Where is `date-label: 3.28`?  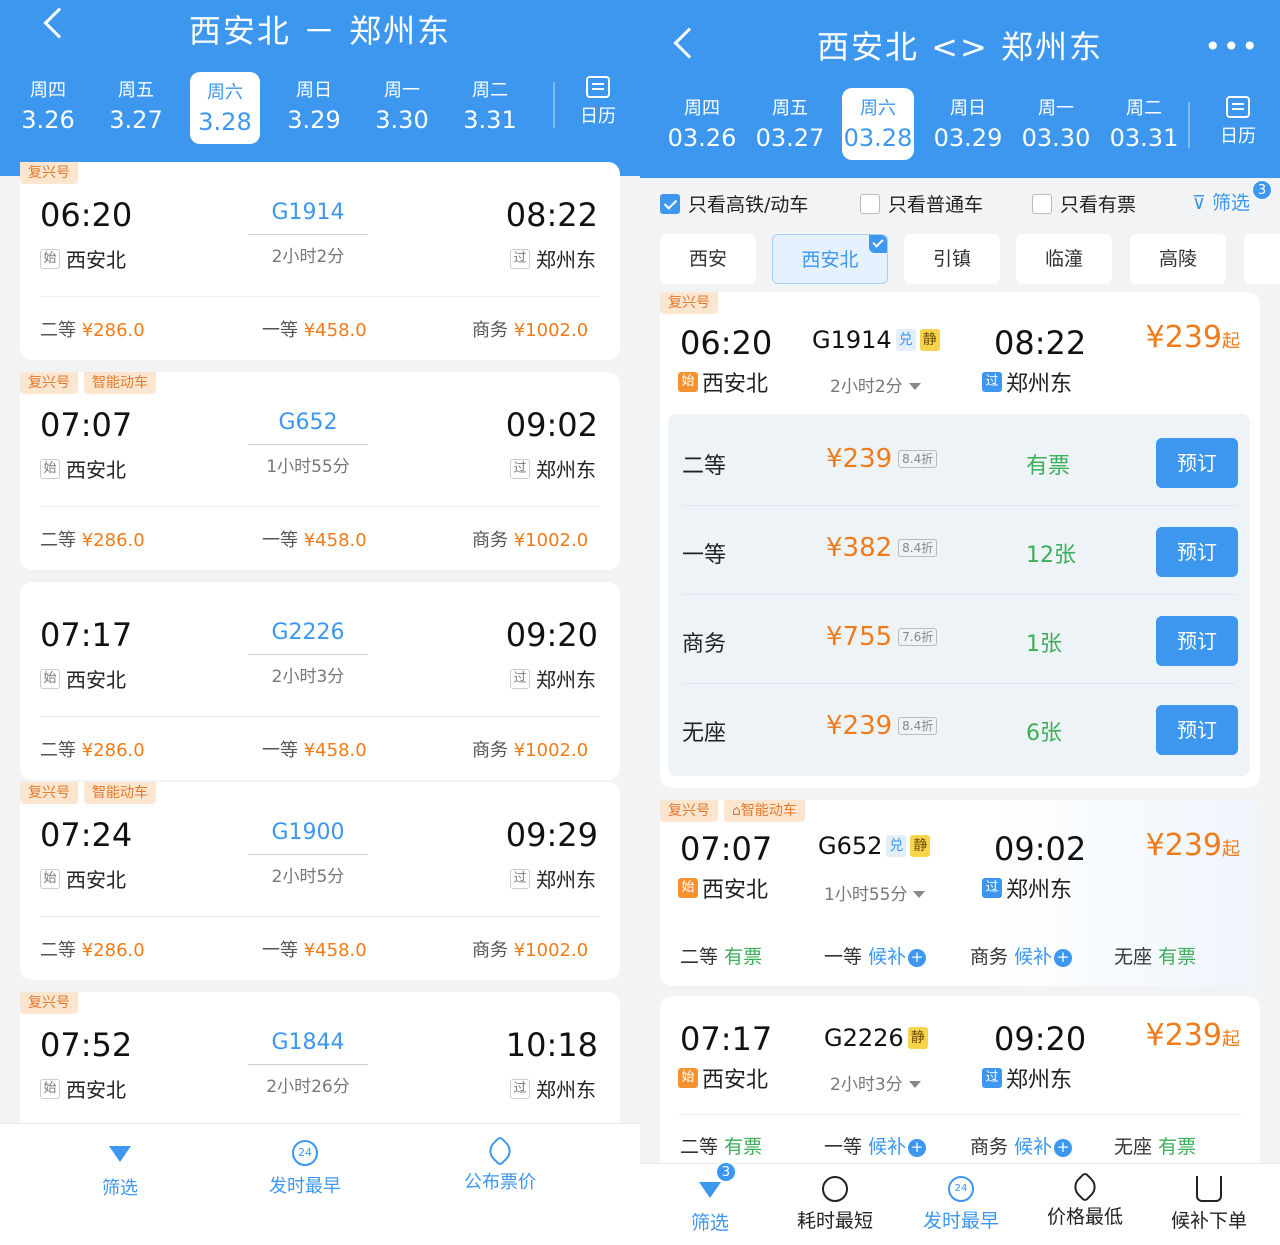 date-label: 3.28 is located at coordinates (225, 122).